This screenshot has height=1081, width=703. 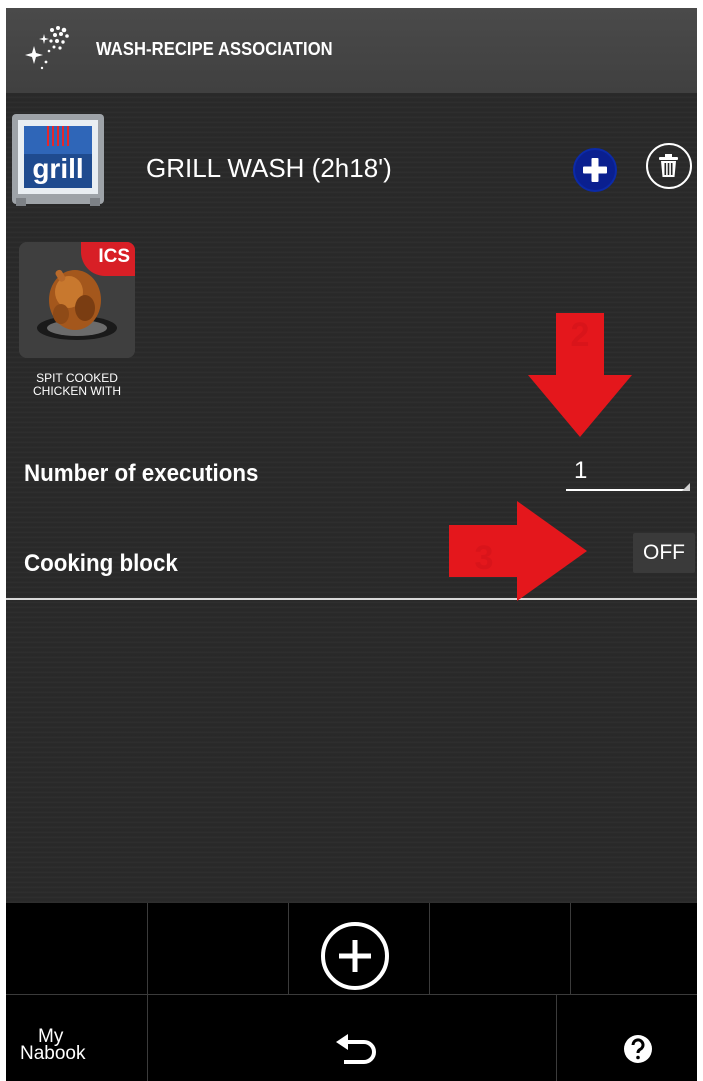 I want to click on recipe-thumbnail: ICS, so click(x=77, y=300).